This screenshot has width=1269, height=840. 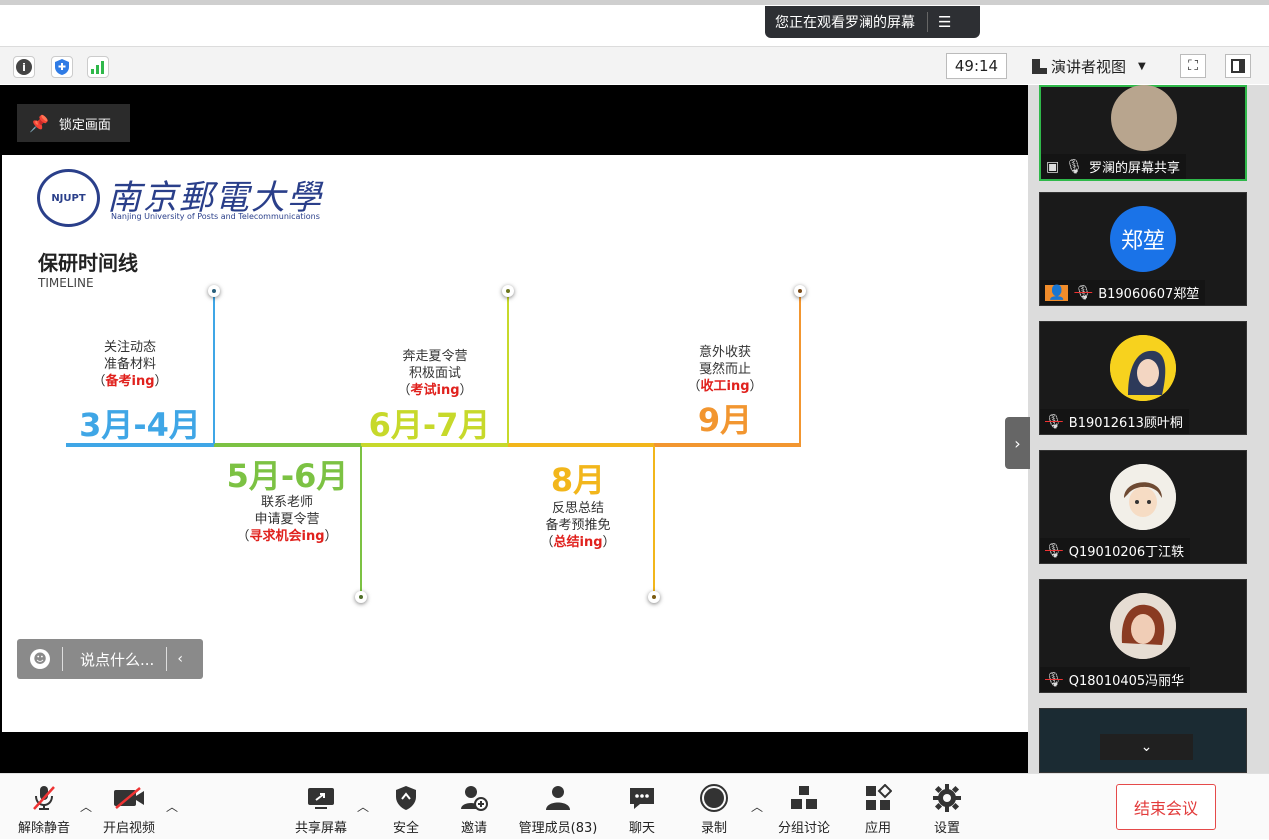 I want to click on share-screen-label: 共享屏幕, so click(x=320, y=828).